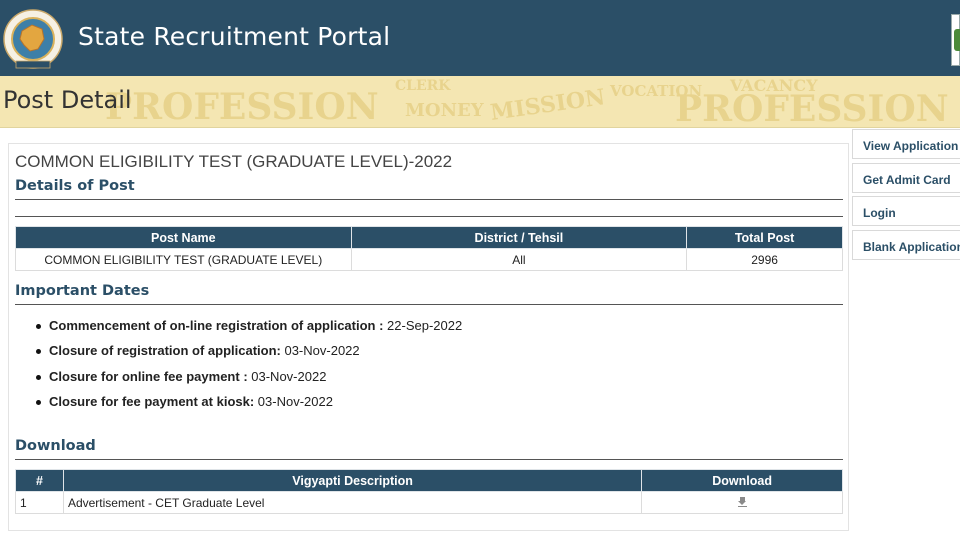 This screenshot has width=960, height=540. What do you see at coordinates (906, 244) in the screenshot?
I see `blank-application-link: Blank Application` at bounding box center [906, 244].